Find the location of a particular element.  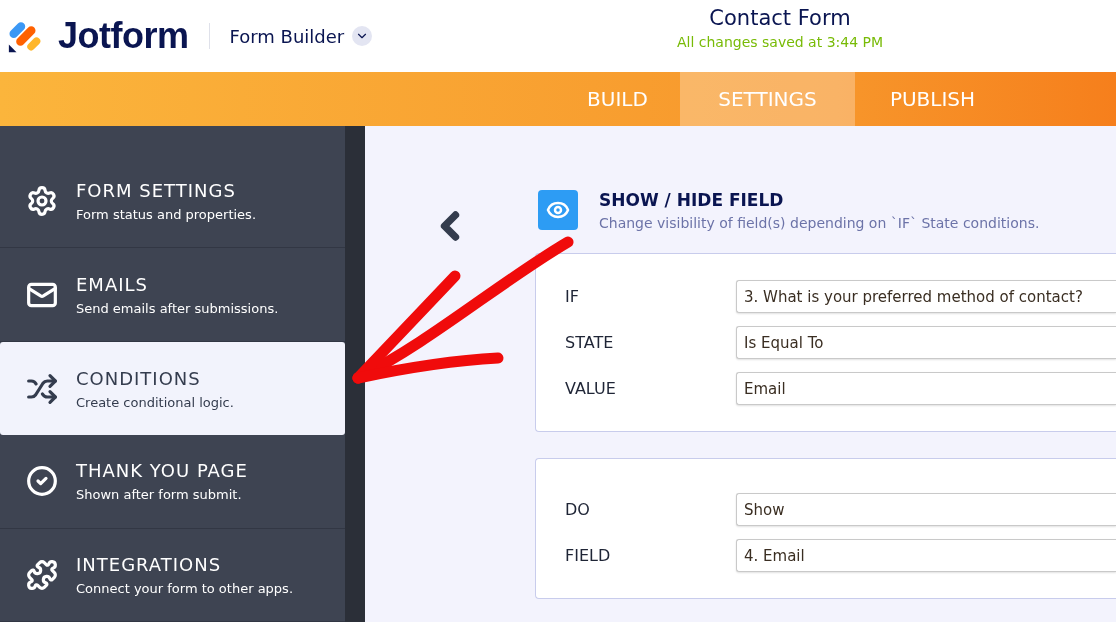

shuffle-icon is located at coordinates (42, 388).